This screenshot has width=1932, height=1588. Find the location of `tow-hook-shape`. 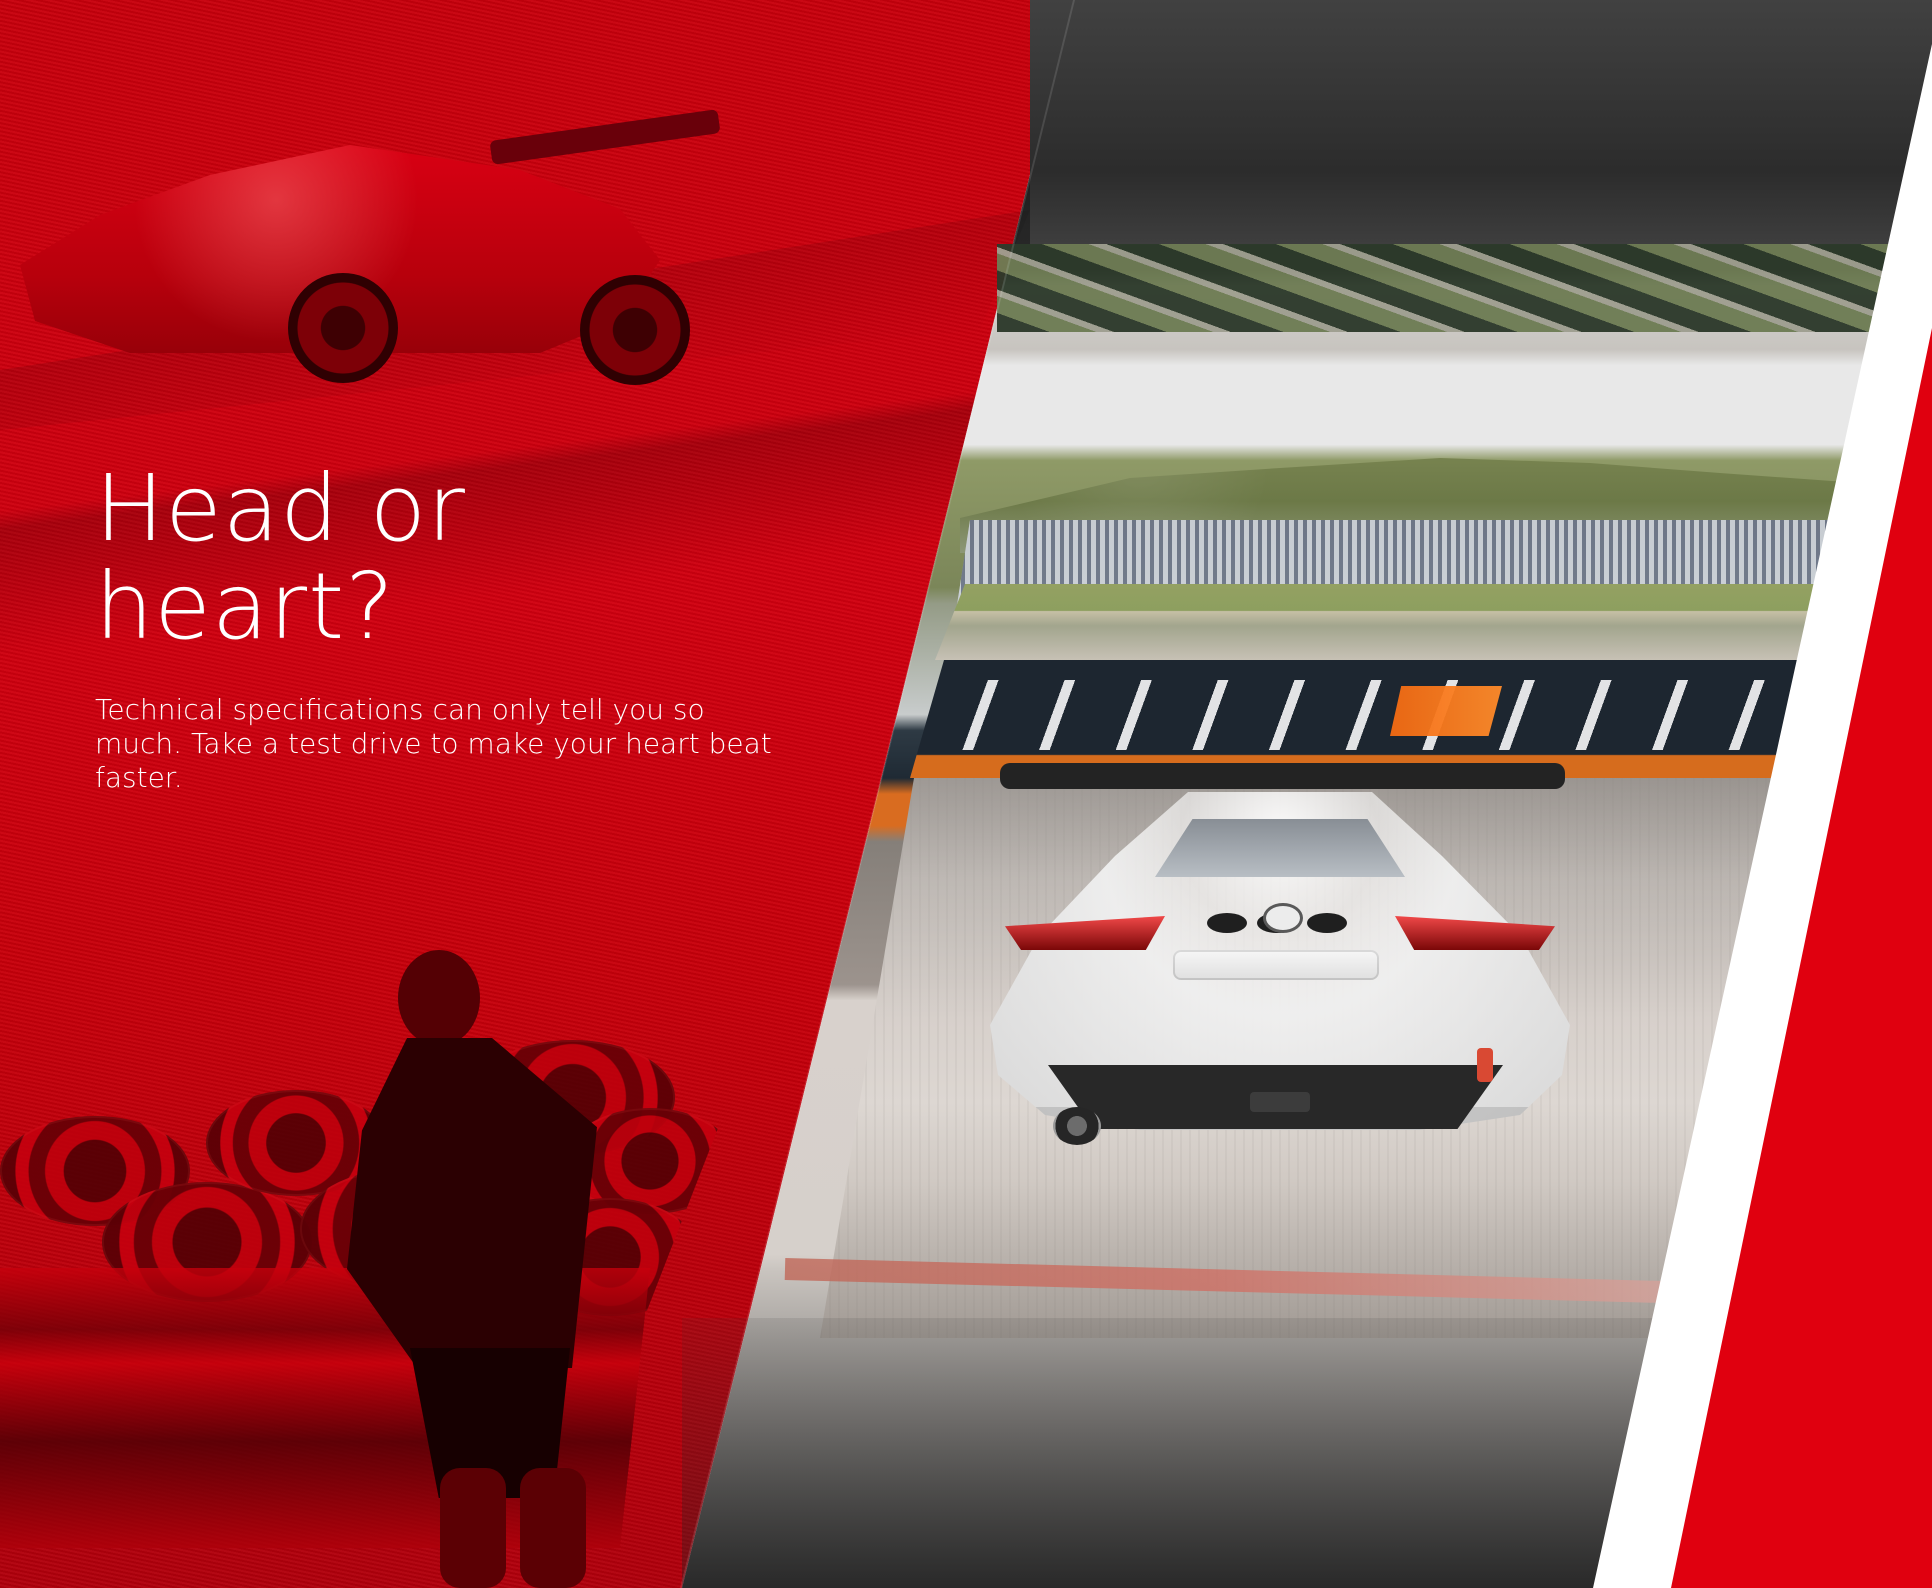

tow-hook-shape is located at coordinates (1485, 1065).